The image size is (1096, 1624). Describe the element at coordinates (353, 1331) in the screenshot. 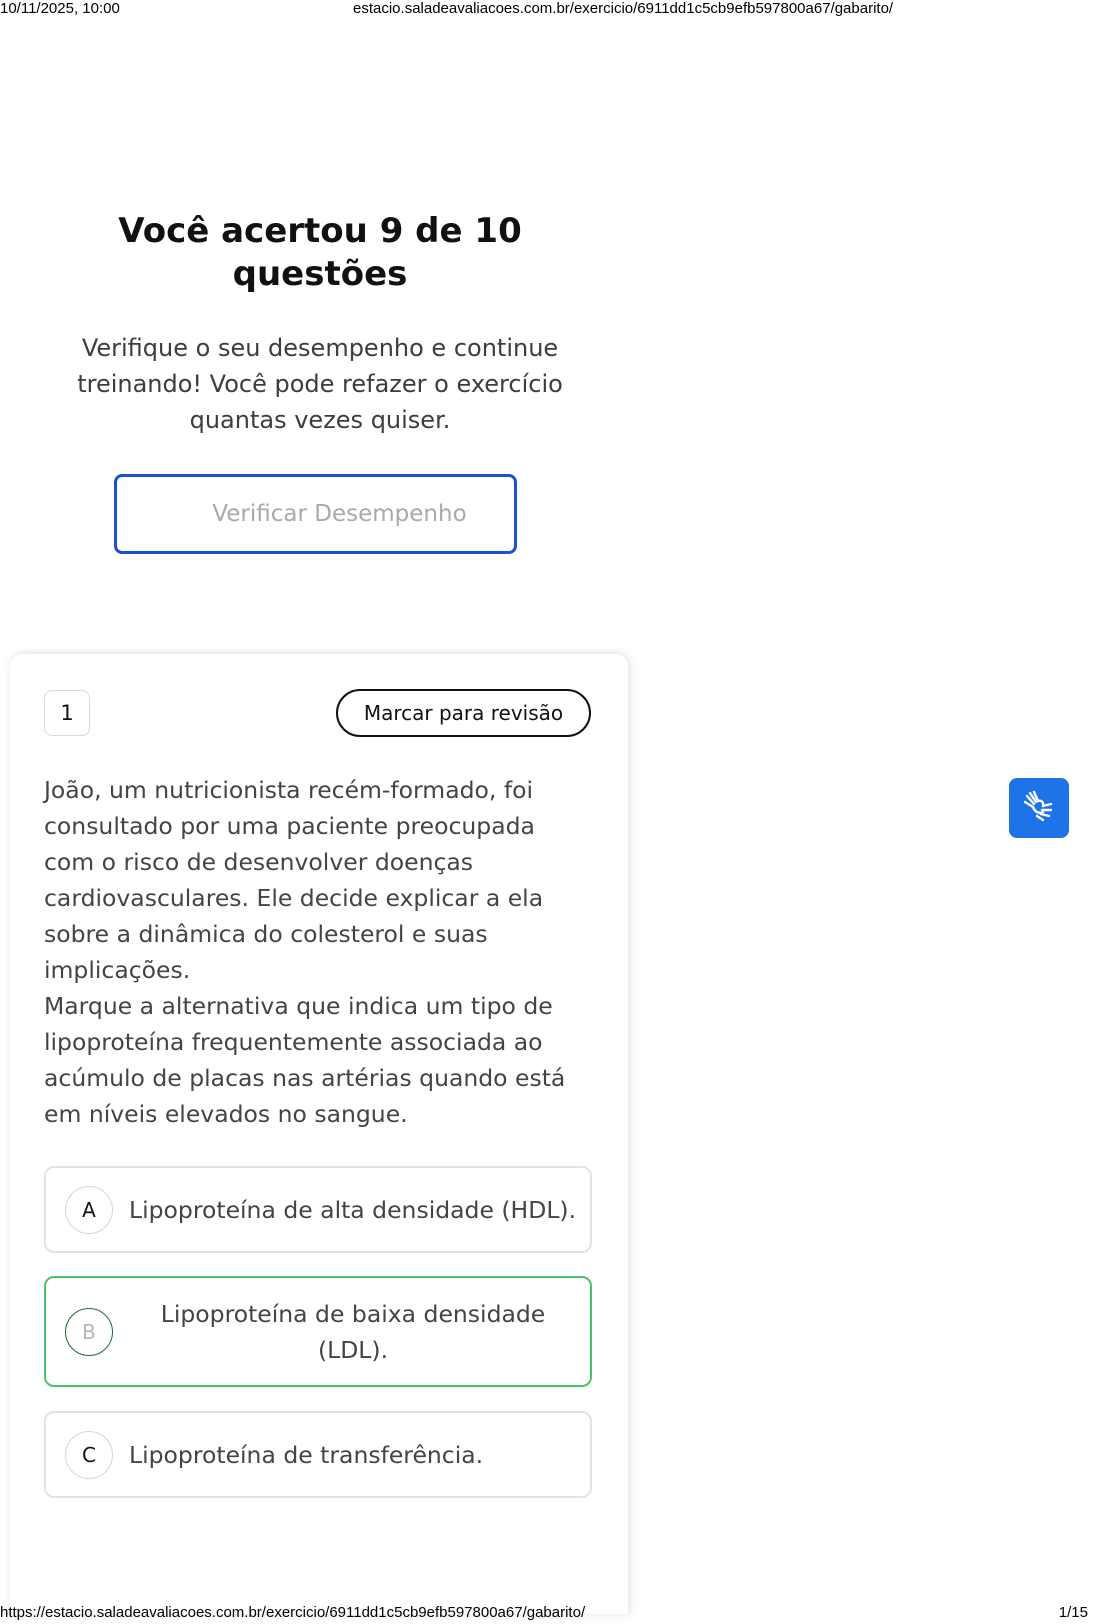

I see `option-text: Lipoproteína de baixa densidade (LDL).` at that location.